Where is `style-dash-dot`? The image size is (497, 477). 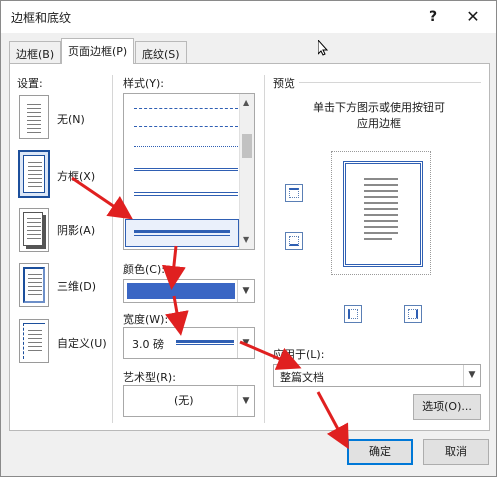 style-dash-dot is located at coordinates (186, 126).